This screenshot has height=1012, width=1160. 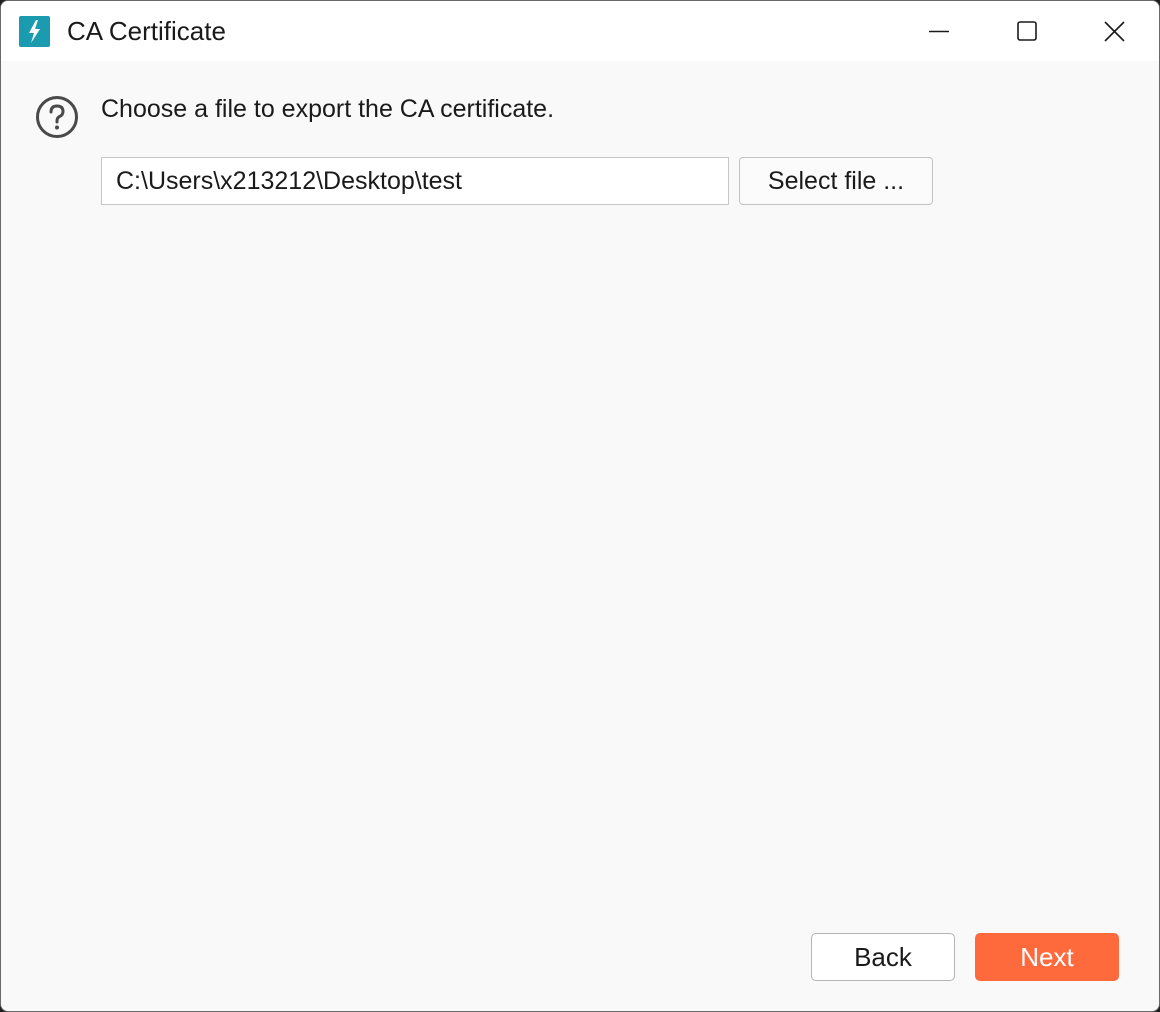 What do you see at coordinates (883, 957) in the screenshot?
I see `back-button: Back` at bounding box center [883, 957].